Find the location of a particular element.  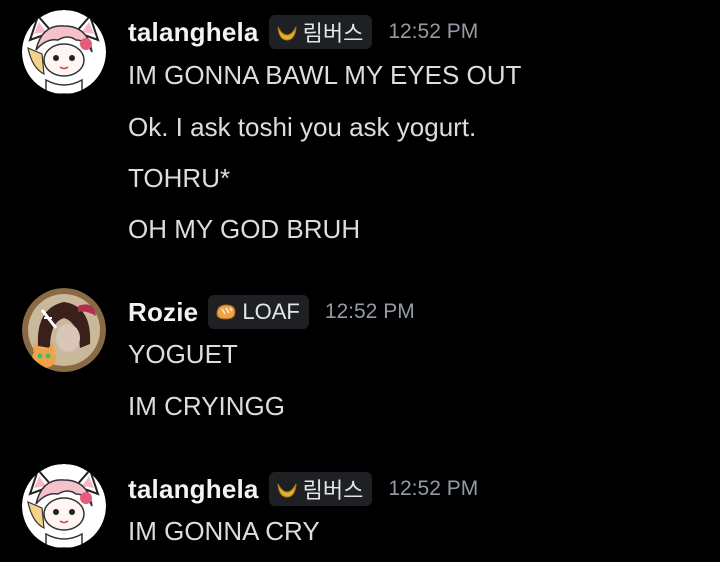

message-text: IM GONNA CRY is located at coordinates (224, 531).